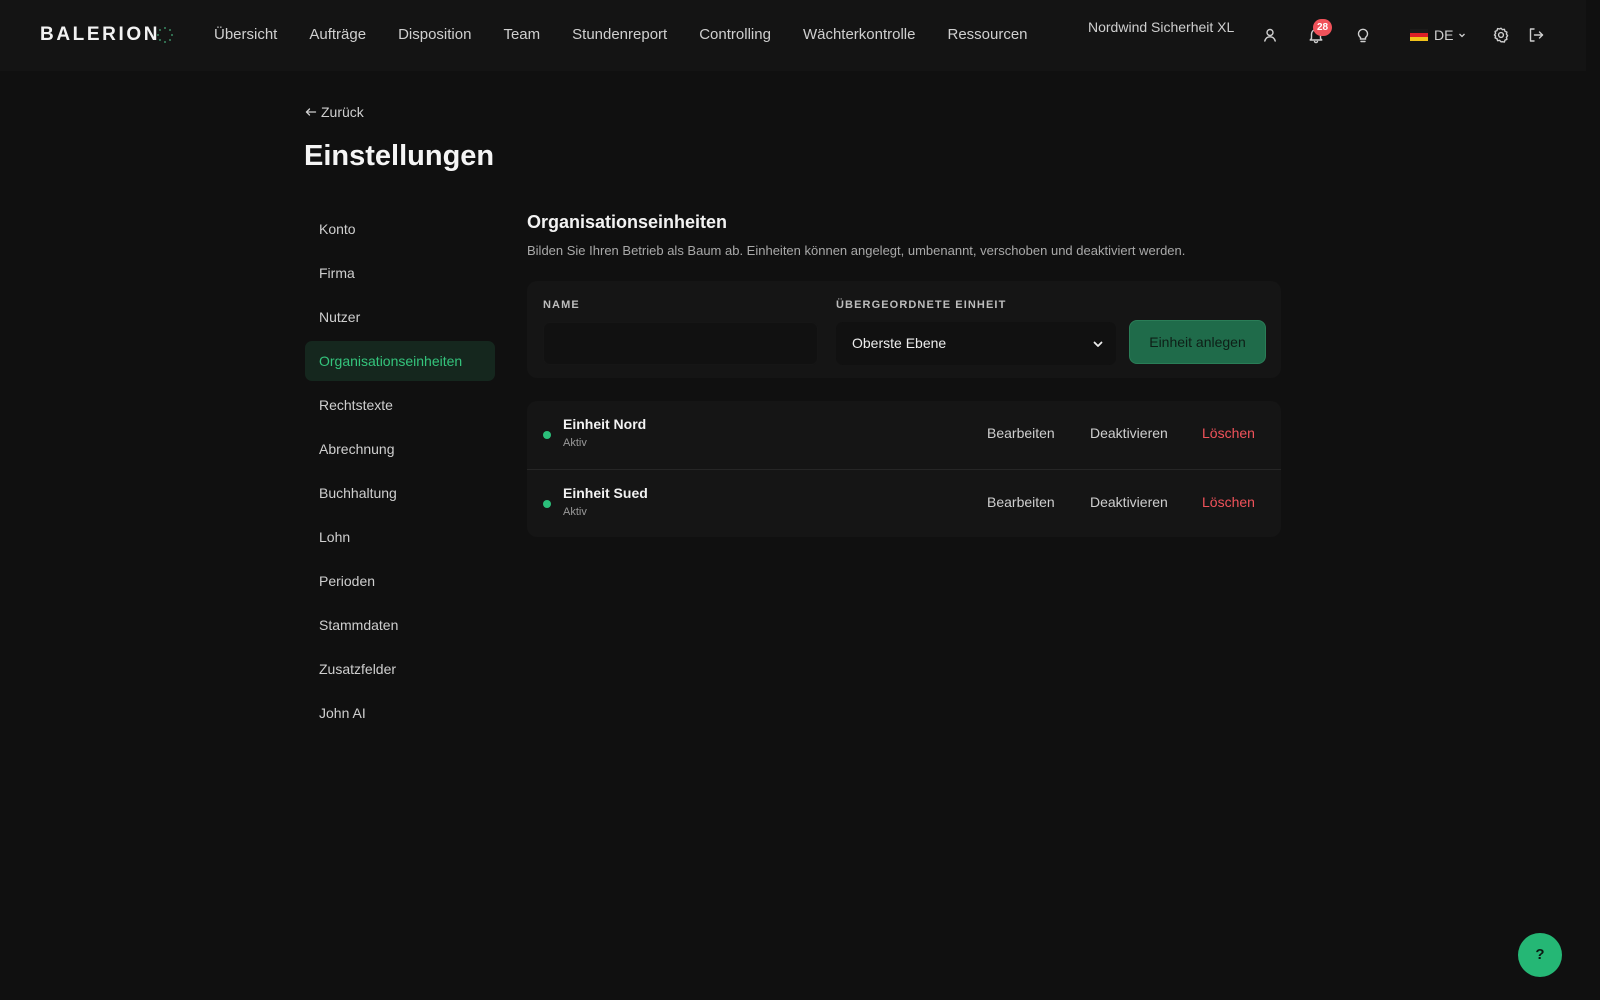 The height and width of the screenshot is (1000, 1600). I want to click on sidenav-item-lohn: Lohn, so click(400, 537).